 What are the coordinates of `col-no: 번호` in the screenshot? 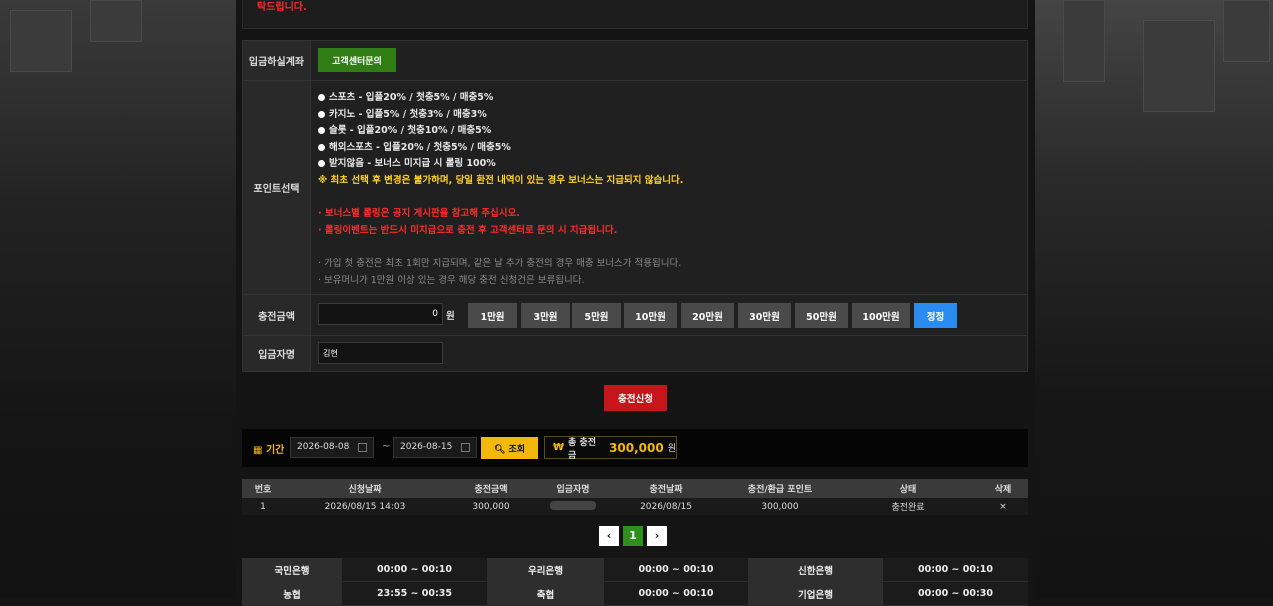 It's located at (263, 488).